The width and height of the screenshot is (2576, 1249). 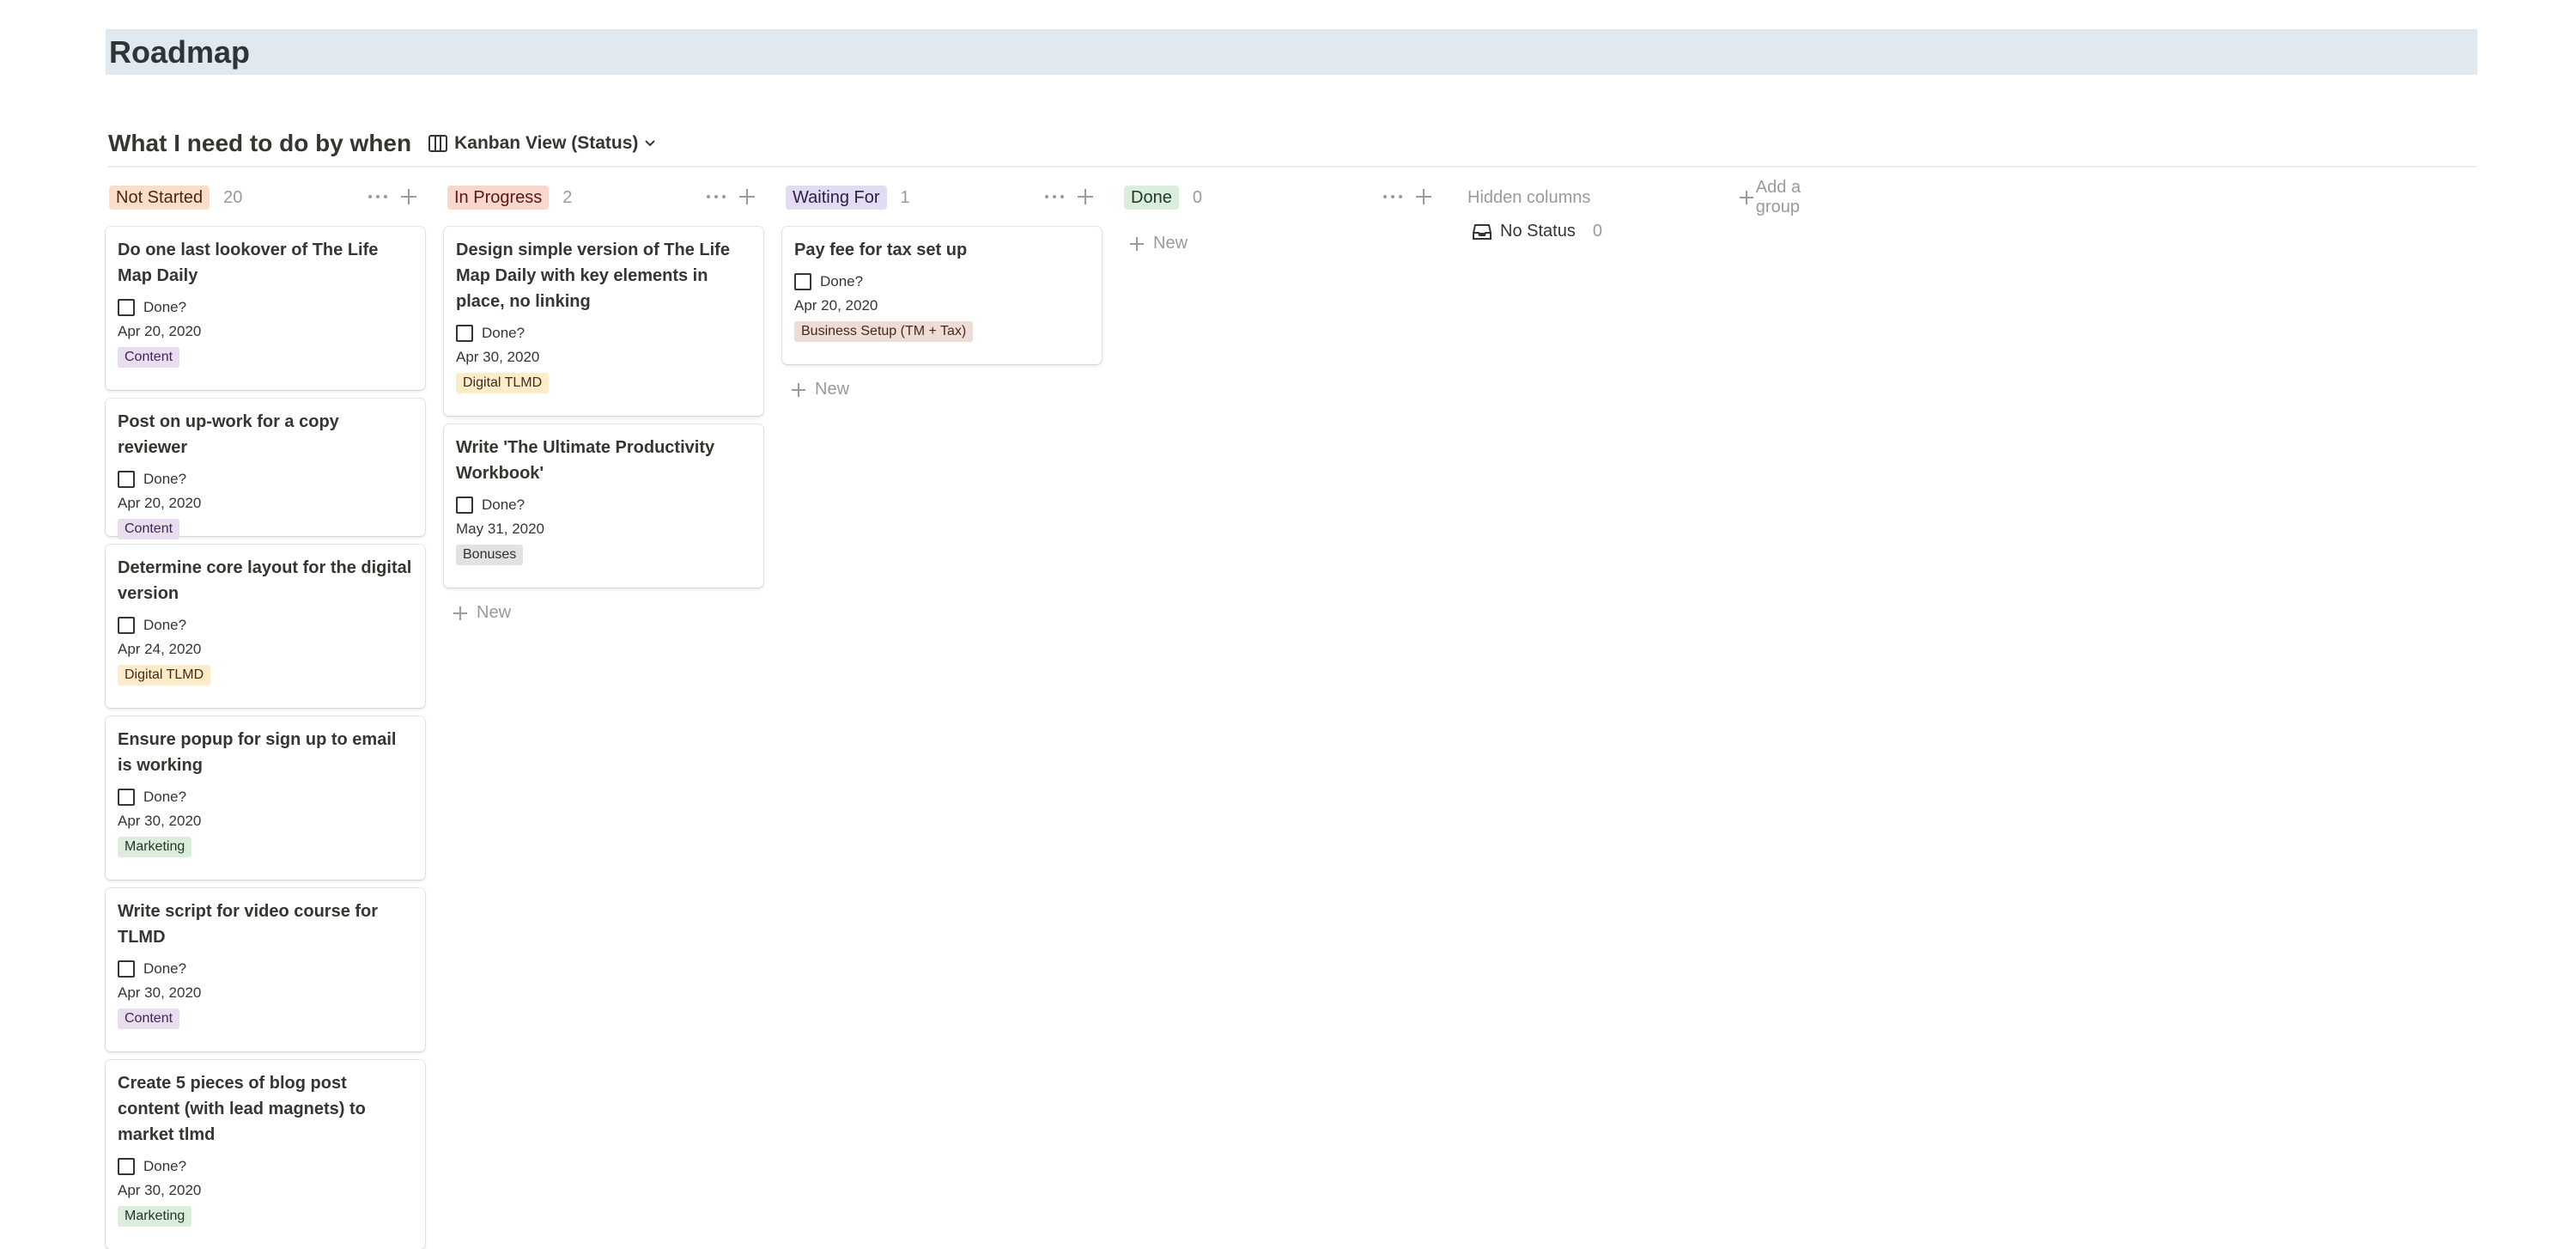 I want to click on hidden-columns: Hidden columns No Status 0, so click(x=1601, y=210).